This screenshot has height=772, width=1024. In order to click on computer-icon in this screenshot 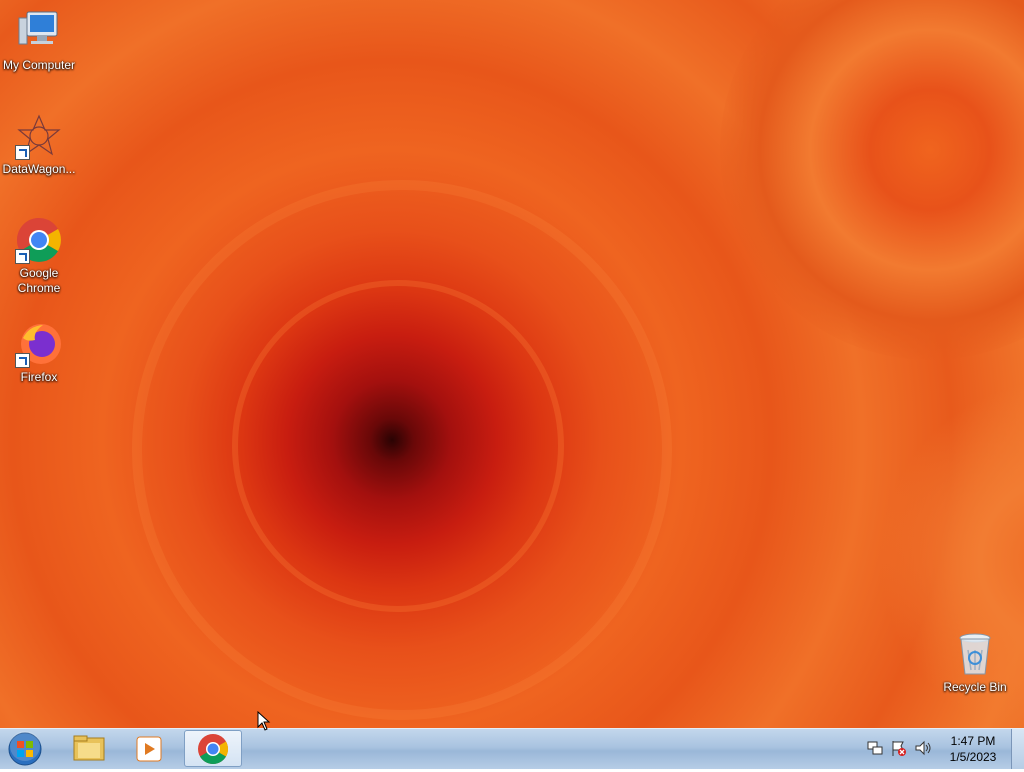, I will do `click(39, 32)`.